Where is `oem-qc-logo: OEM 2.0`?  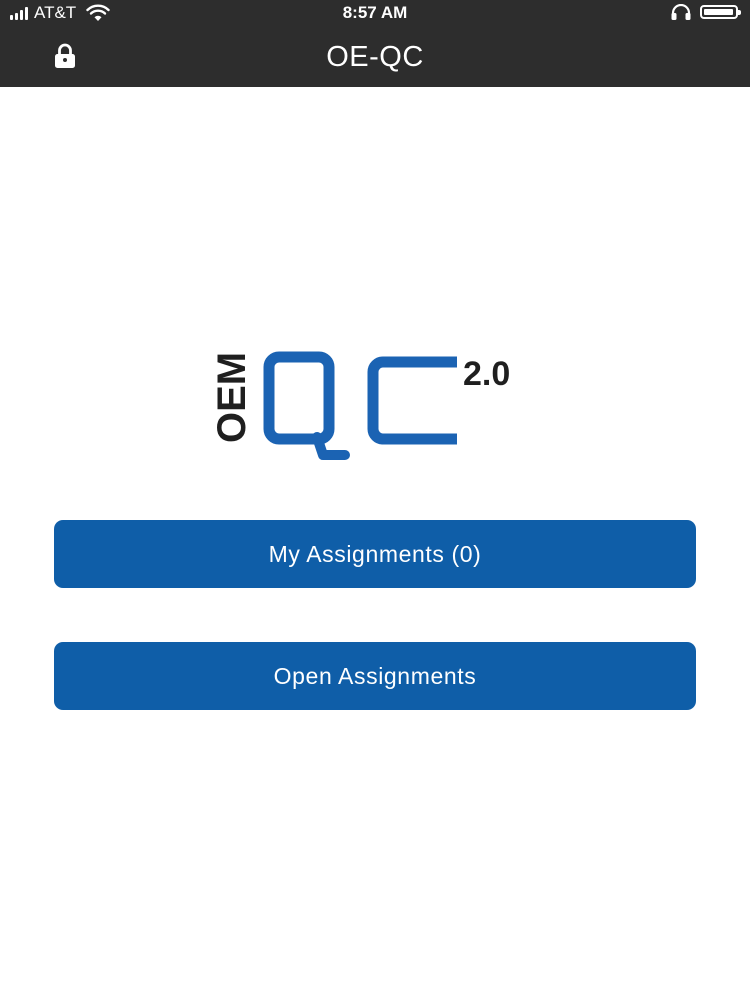
oem-qc-logo: OEM 2.0 is located at coordinates (360, 405).